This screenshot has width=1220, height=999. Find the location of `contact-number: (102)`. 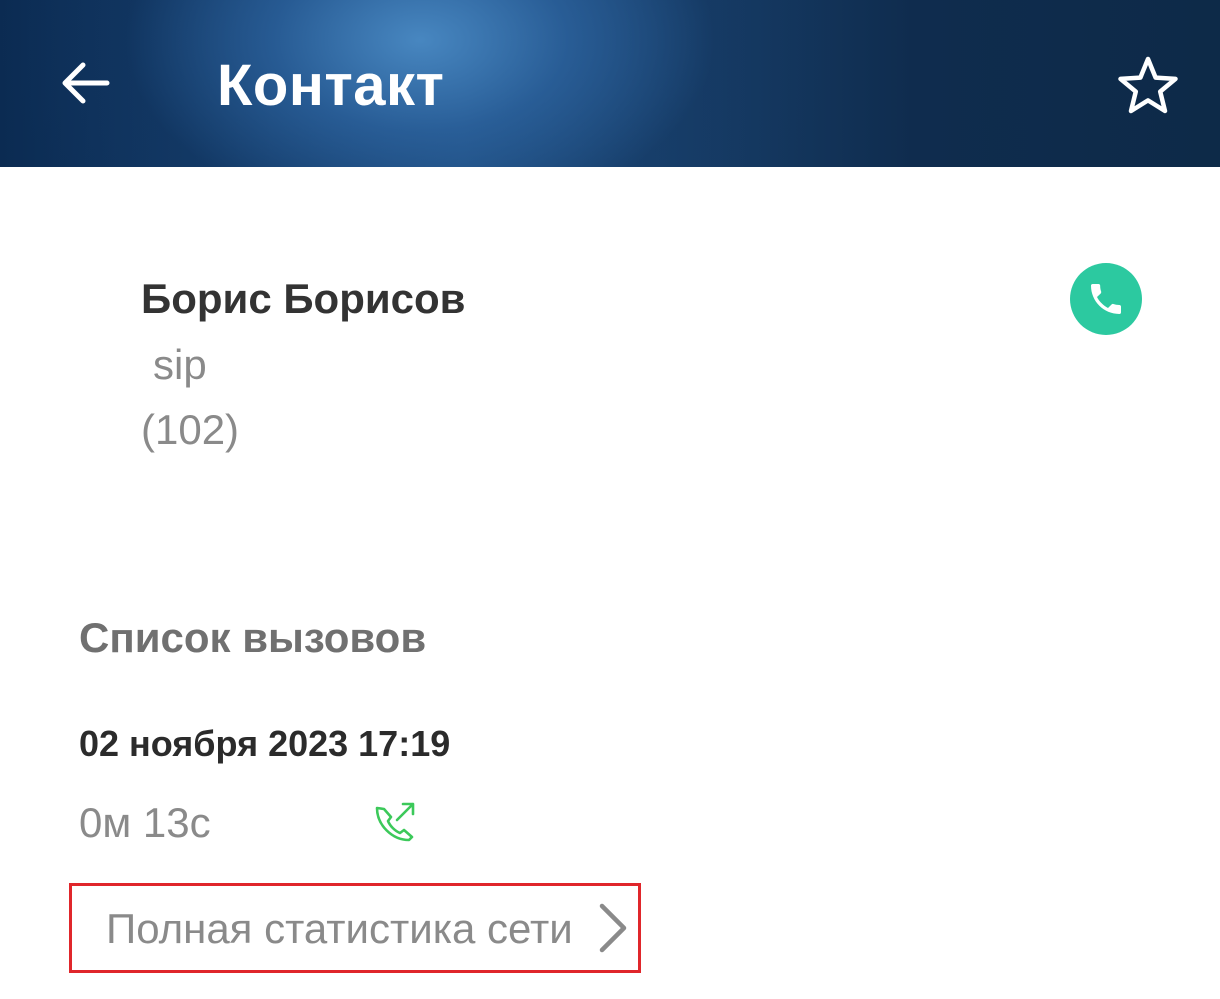

contact-number: (102) is located at coordinates (190, 429).